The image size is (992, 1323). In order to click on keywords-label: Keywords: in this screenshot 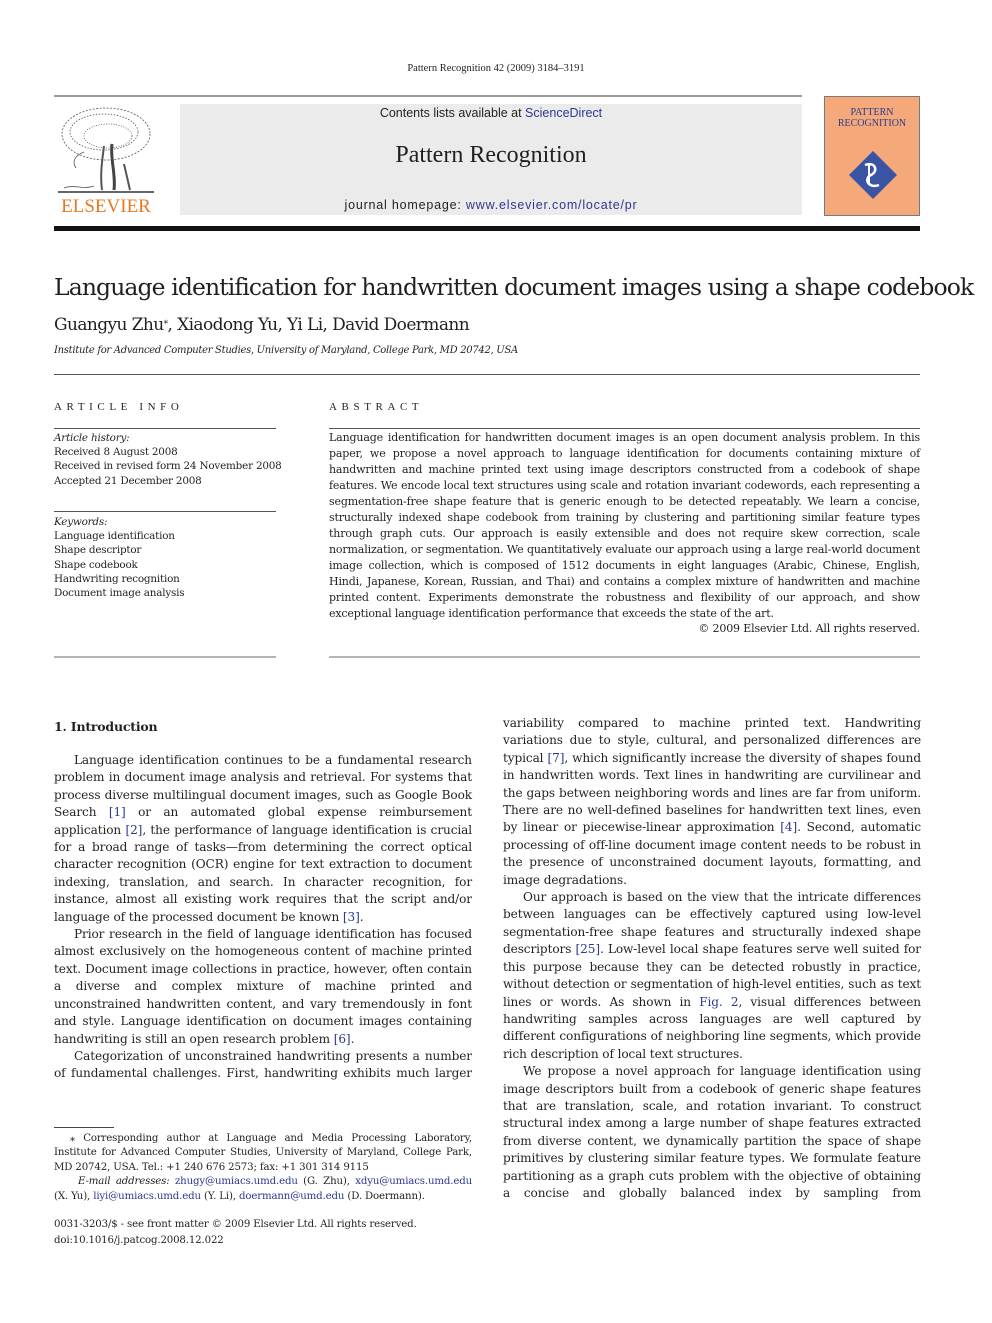, I will do `click(81, 522)`.